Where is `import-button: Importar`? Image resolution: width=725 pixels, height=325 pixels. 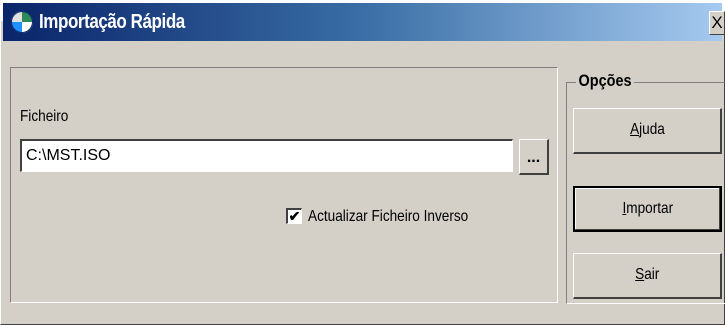
import-button: Importar is located at coordinates (647, 209).